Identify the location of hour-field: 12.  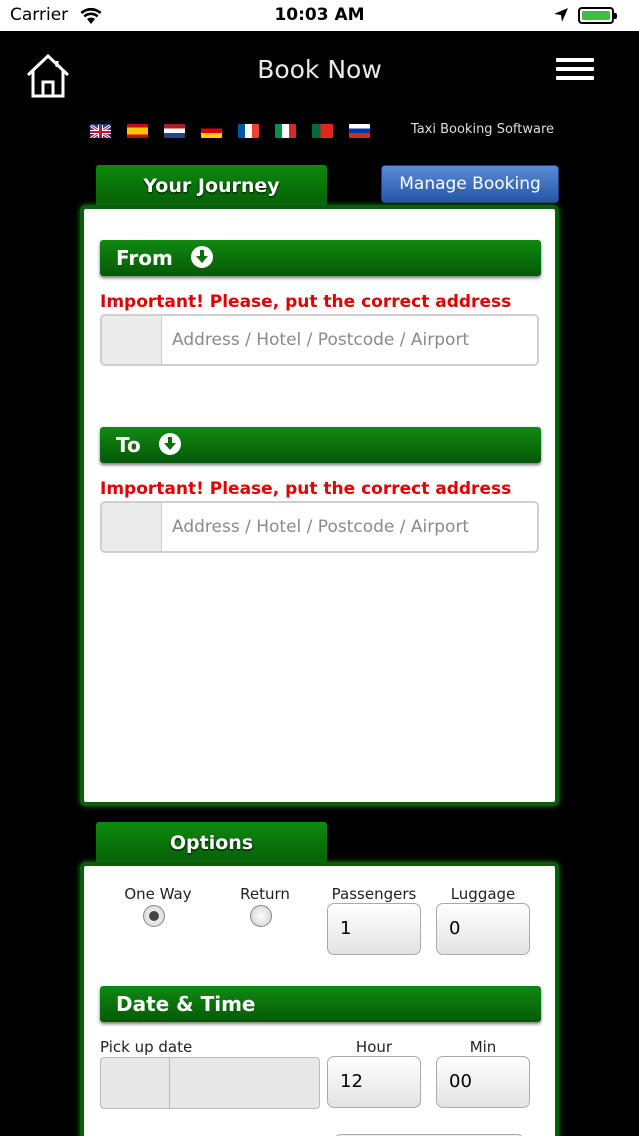
(374, 1082).